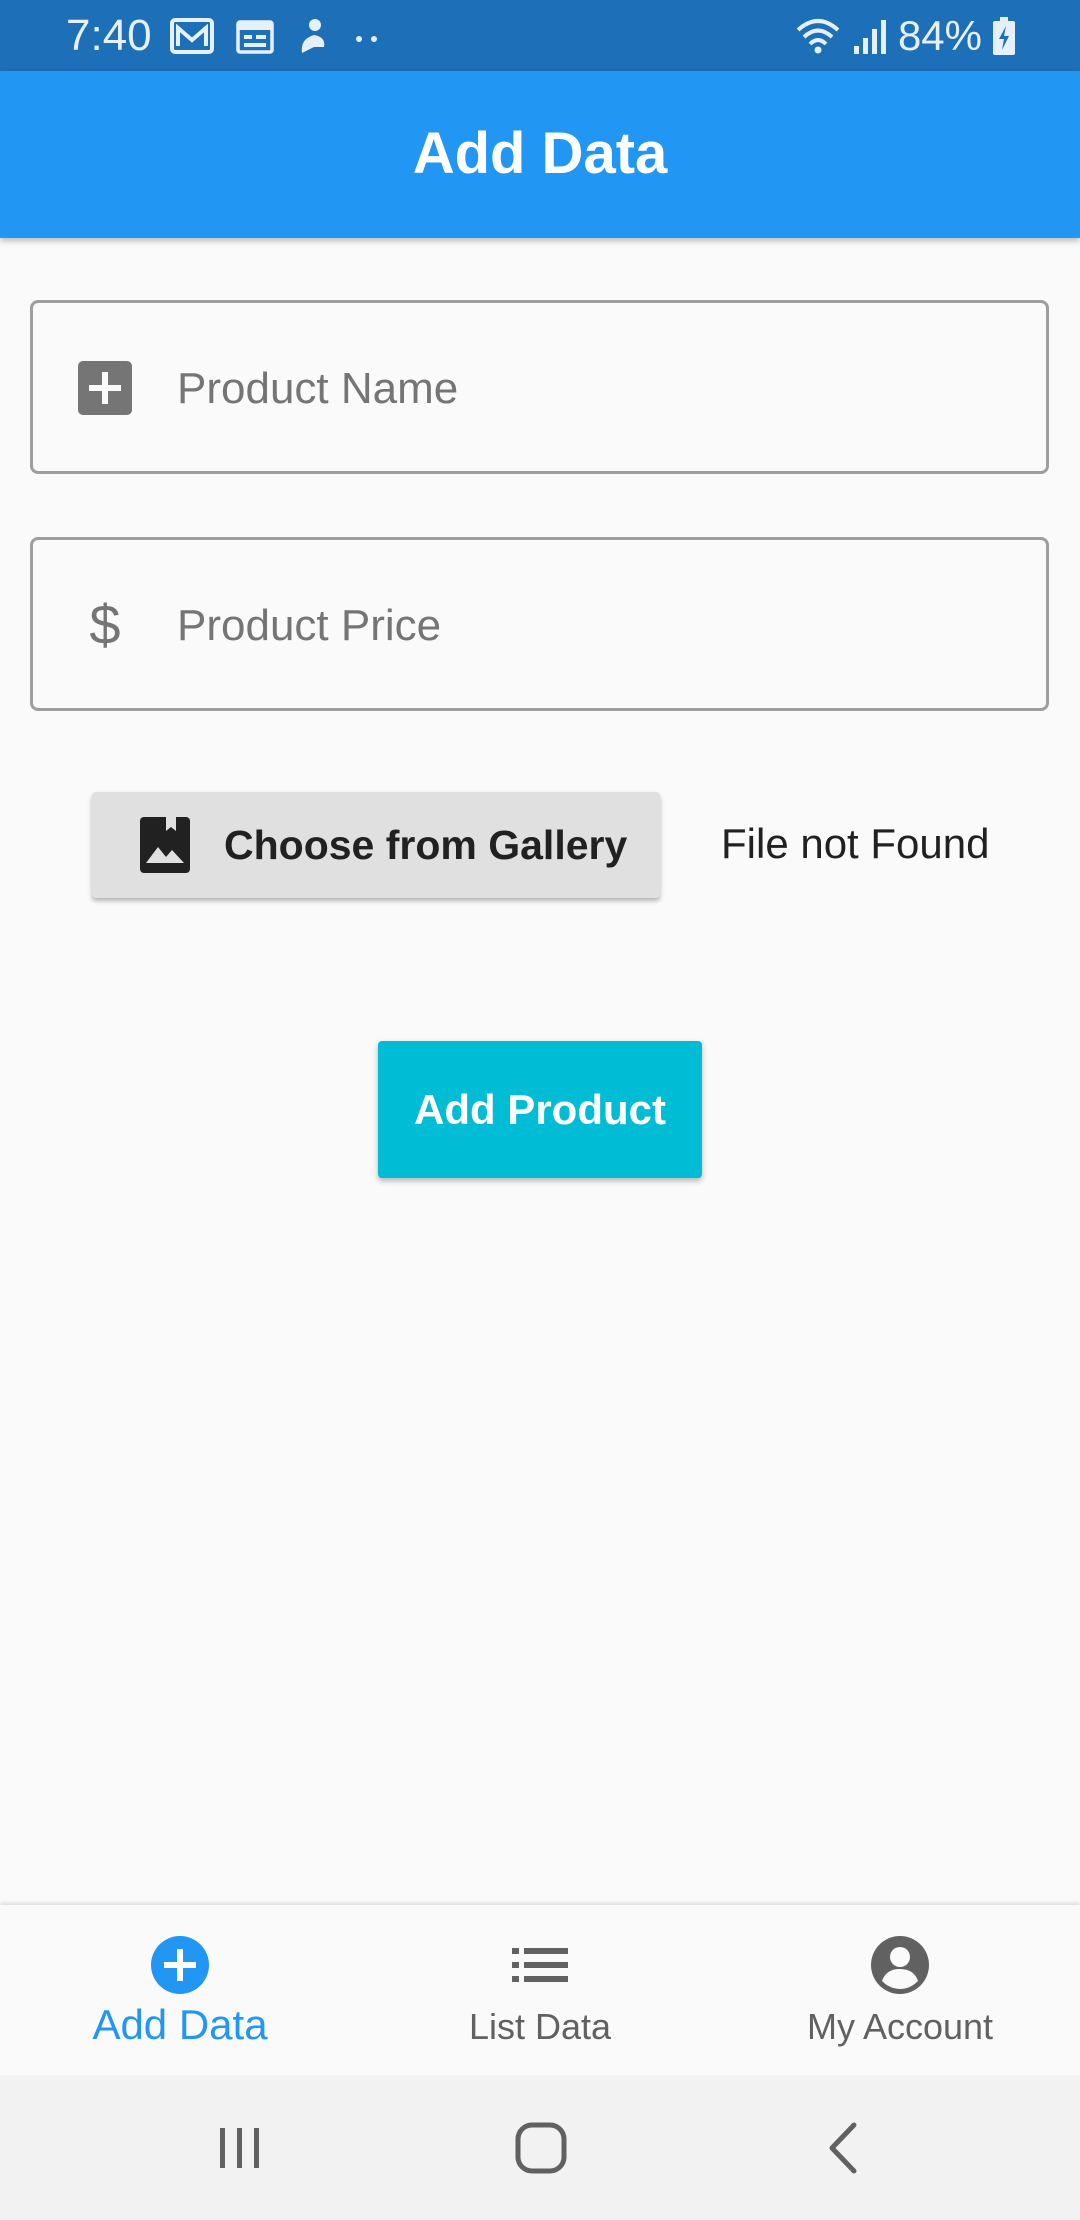 This screenshot has width=1080, height=2220. I want to click on calendar-icon, so click(255, 37).